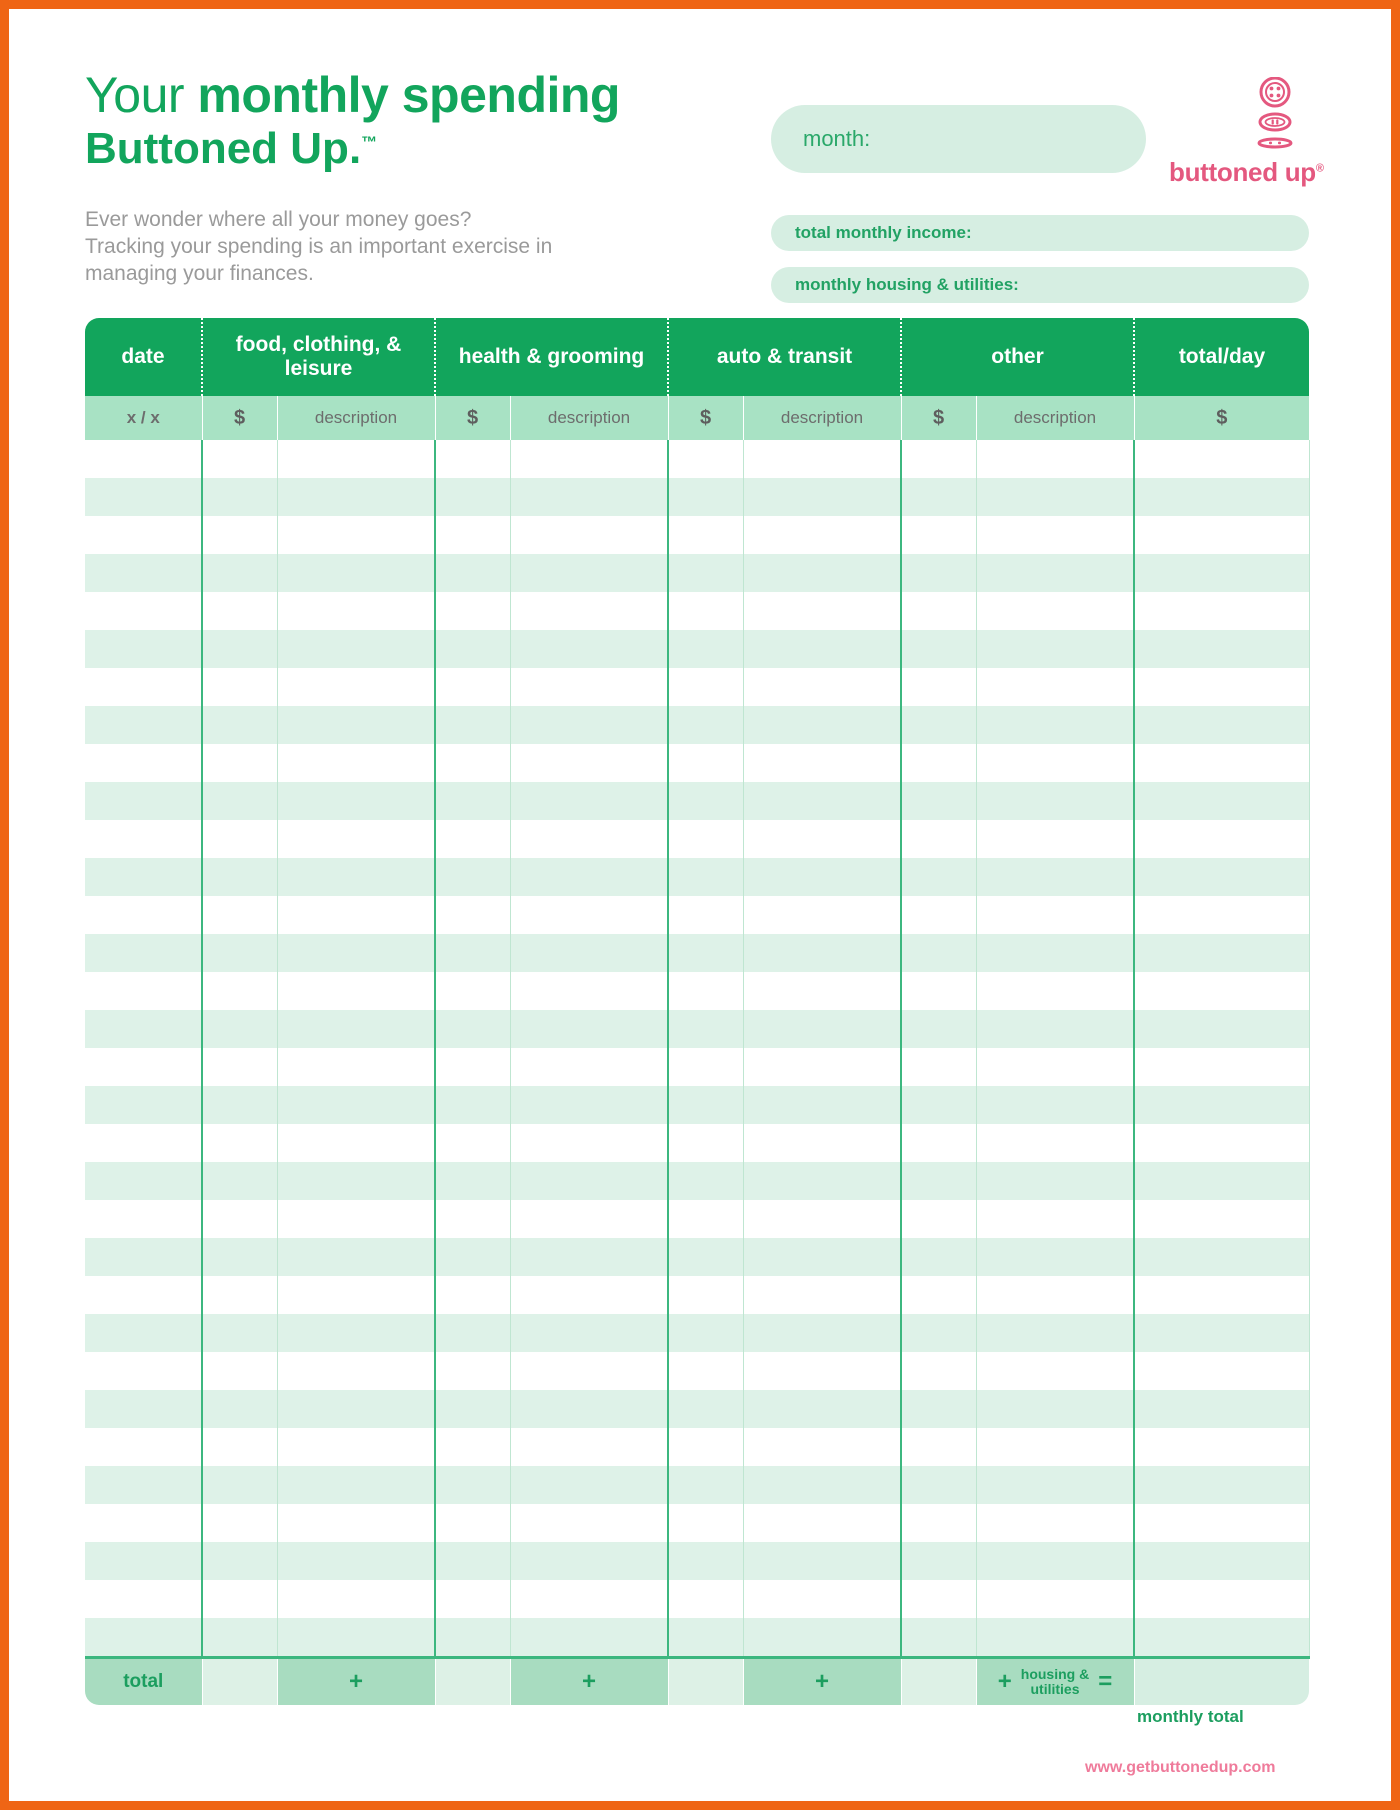  What do you see at coordinates (1221, 1680) in the screenshot?
I see `monthly-total-amount` at bounding box center [1221, 1680].